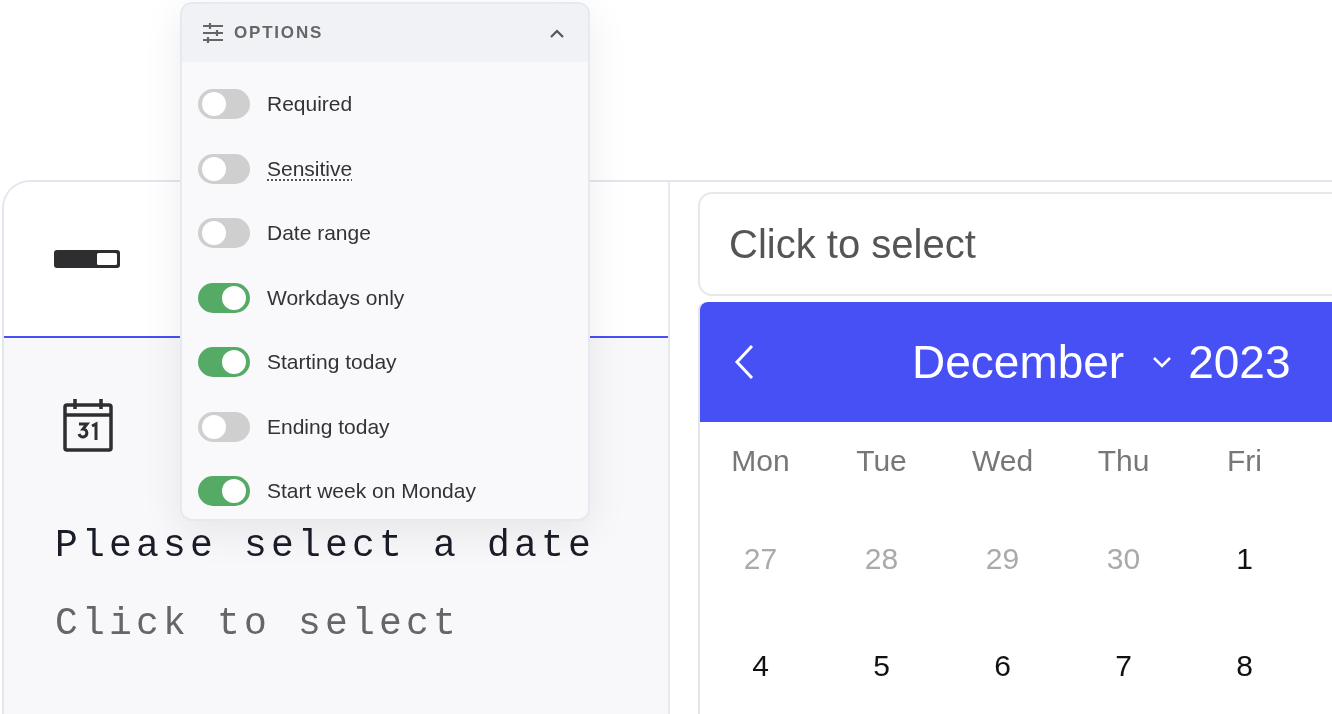 Image resolution: width=1332 pixels, height=714 pixels. What do you see at coordinates (1239, 362) in the screenshot?
I see `year-select: 2023` at bounding box center [1239, 362].